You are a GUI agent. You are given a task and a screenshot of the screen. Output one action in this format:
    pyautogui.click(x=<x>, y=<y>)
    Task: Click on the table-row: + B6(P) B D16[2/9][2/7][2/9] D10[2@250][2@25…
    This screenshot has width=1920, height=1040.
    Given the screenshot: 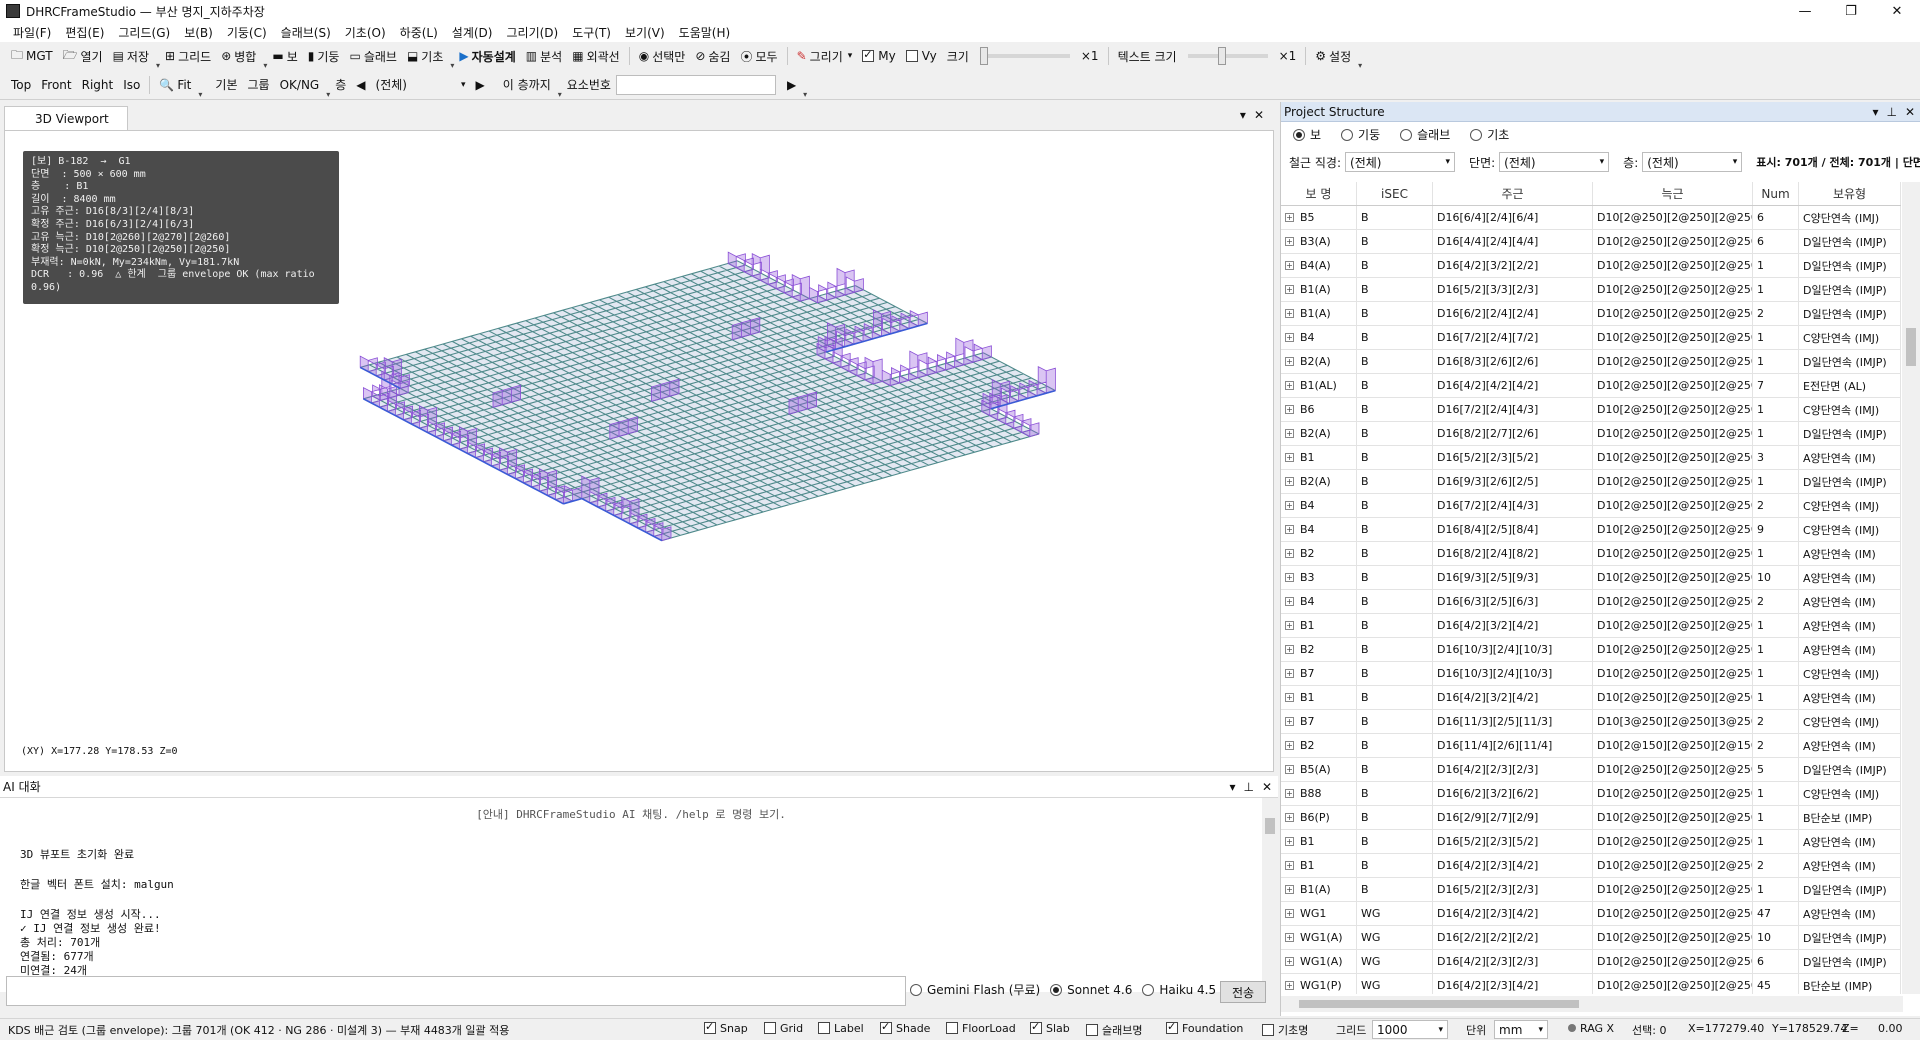 What is the action you would take?
    pyautogui.click(x=1591, y=818)
    